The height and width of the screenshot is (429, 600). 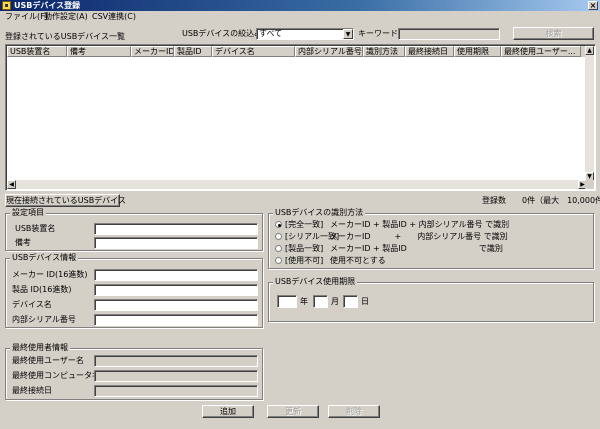 What do you see at coordinates (365, 301) in the screenshot?
I see `day-label: 日` at bounding box center [365, 301].